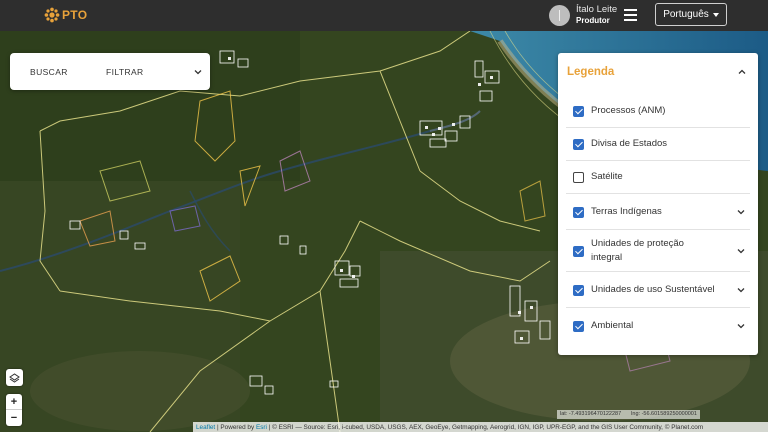 The image size is (768, 432). What do you see at coordinates (658, 72) in the screenshot?
I see `legend-header: Legenda` at bounding box center [658, 72].